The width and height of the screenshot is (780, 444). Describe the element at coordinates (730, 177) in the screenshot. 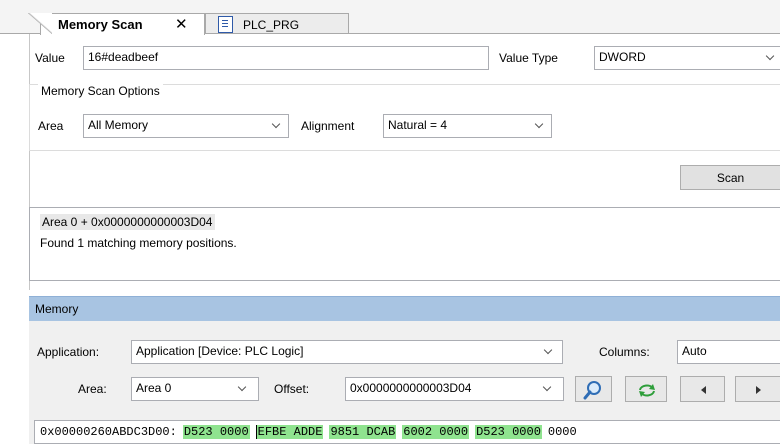

I see `scan-button: Scan` at that location.